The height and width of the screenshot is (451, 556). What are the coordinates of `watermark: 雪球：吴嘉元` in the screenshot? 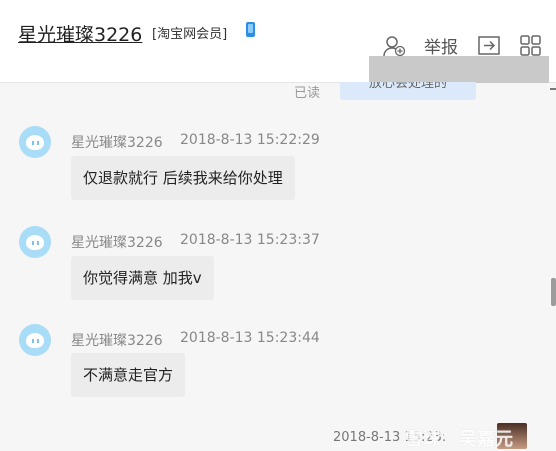 It's located at (459, 439).